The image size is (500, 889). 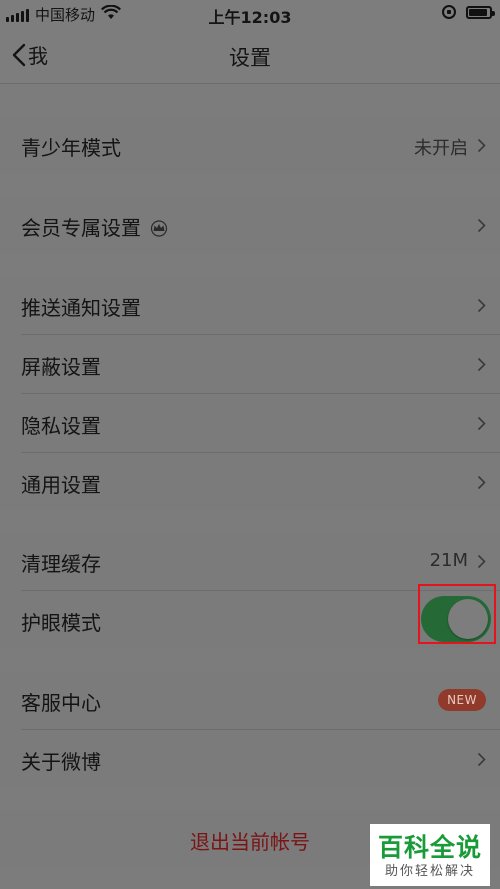 What do you see at coordinates (159, 230) in the screenshot?
I see `crown-icon` at bounding box center [159, 230].